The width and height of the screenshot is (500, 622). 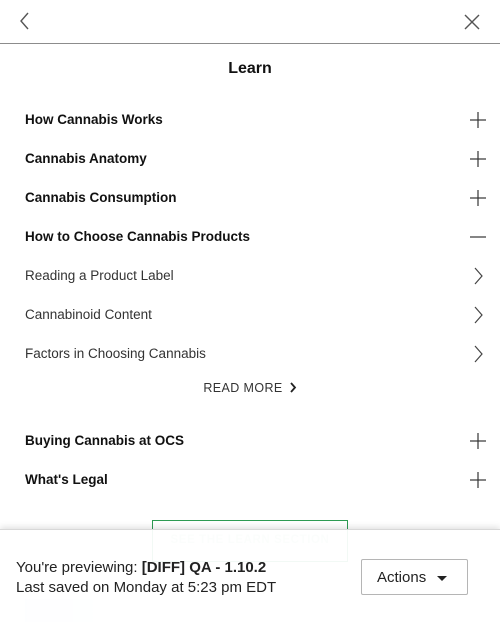 What do you see at coordinates (260, 314) in the screenshot?
I see `sub-item-cannabinoid-content: Cannabinoid Content` at bounding box center [260, 314].